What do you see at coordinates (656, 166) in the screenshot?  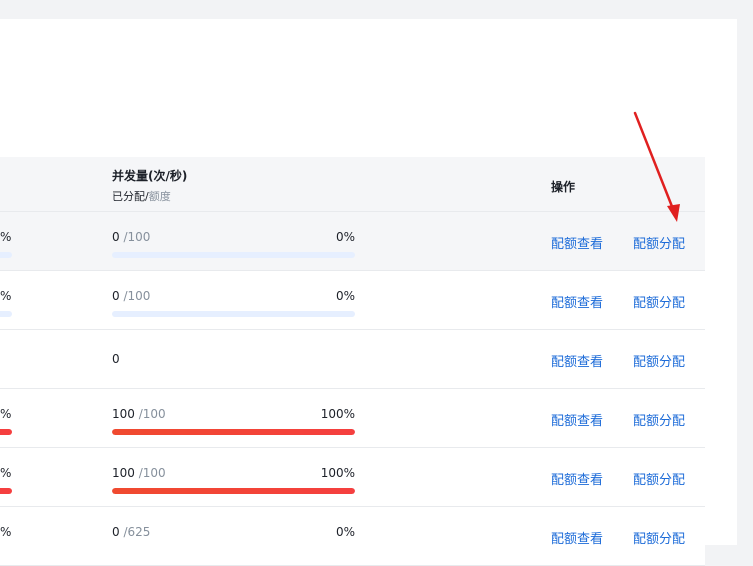 I see `annotation-arrow-icon` at bounding box center [656, 166].